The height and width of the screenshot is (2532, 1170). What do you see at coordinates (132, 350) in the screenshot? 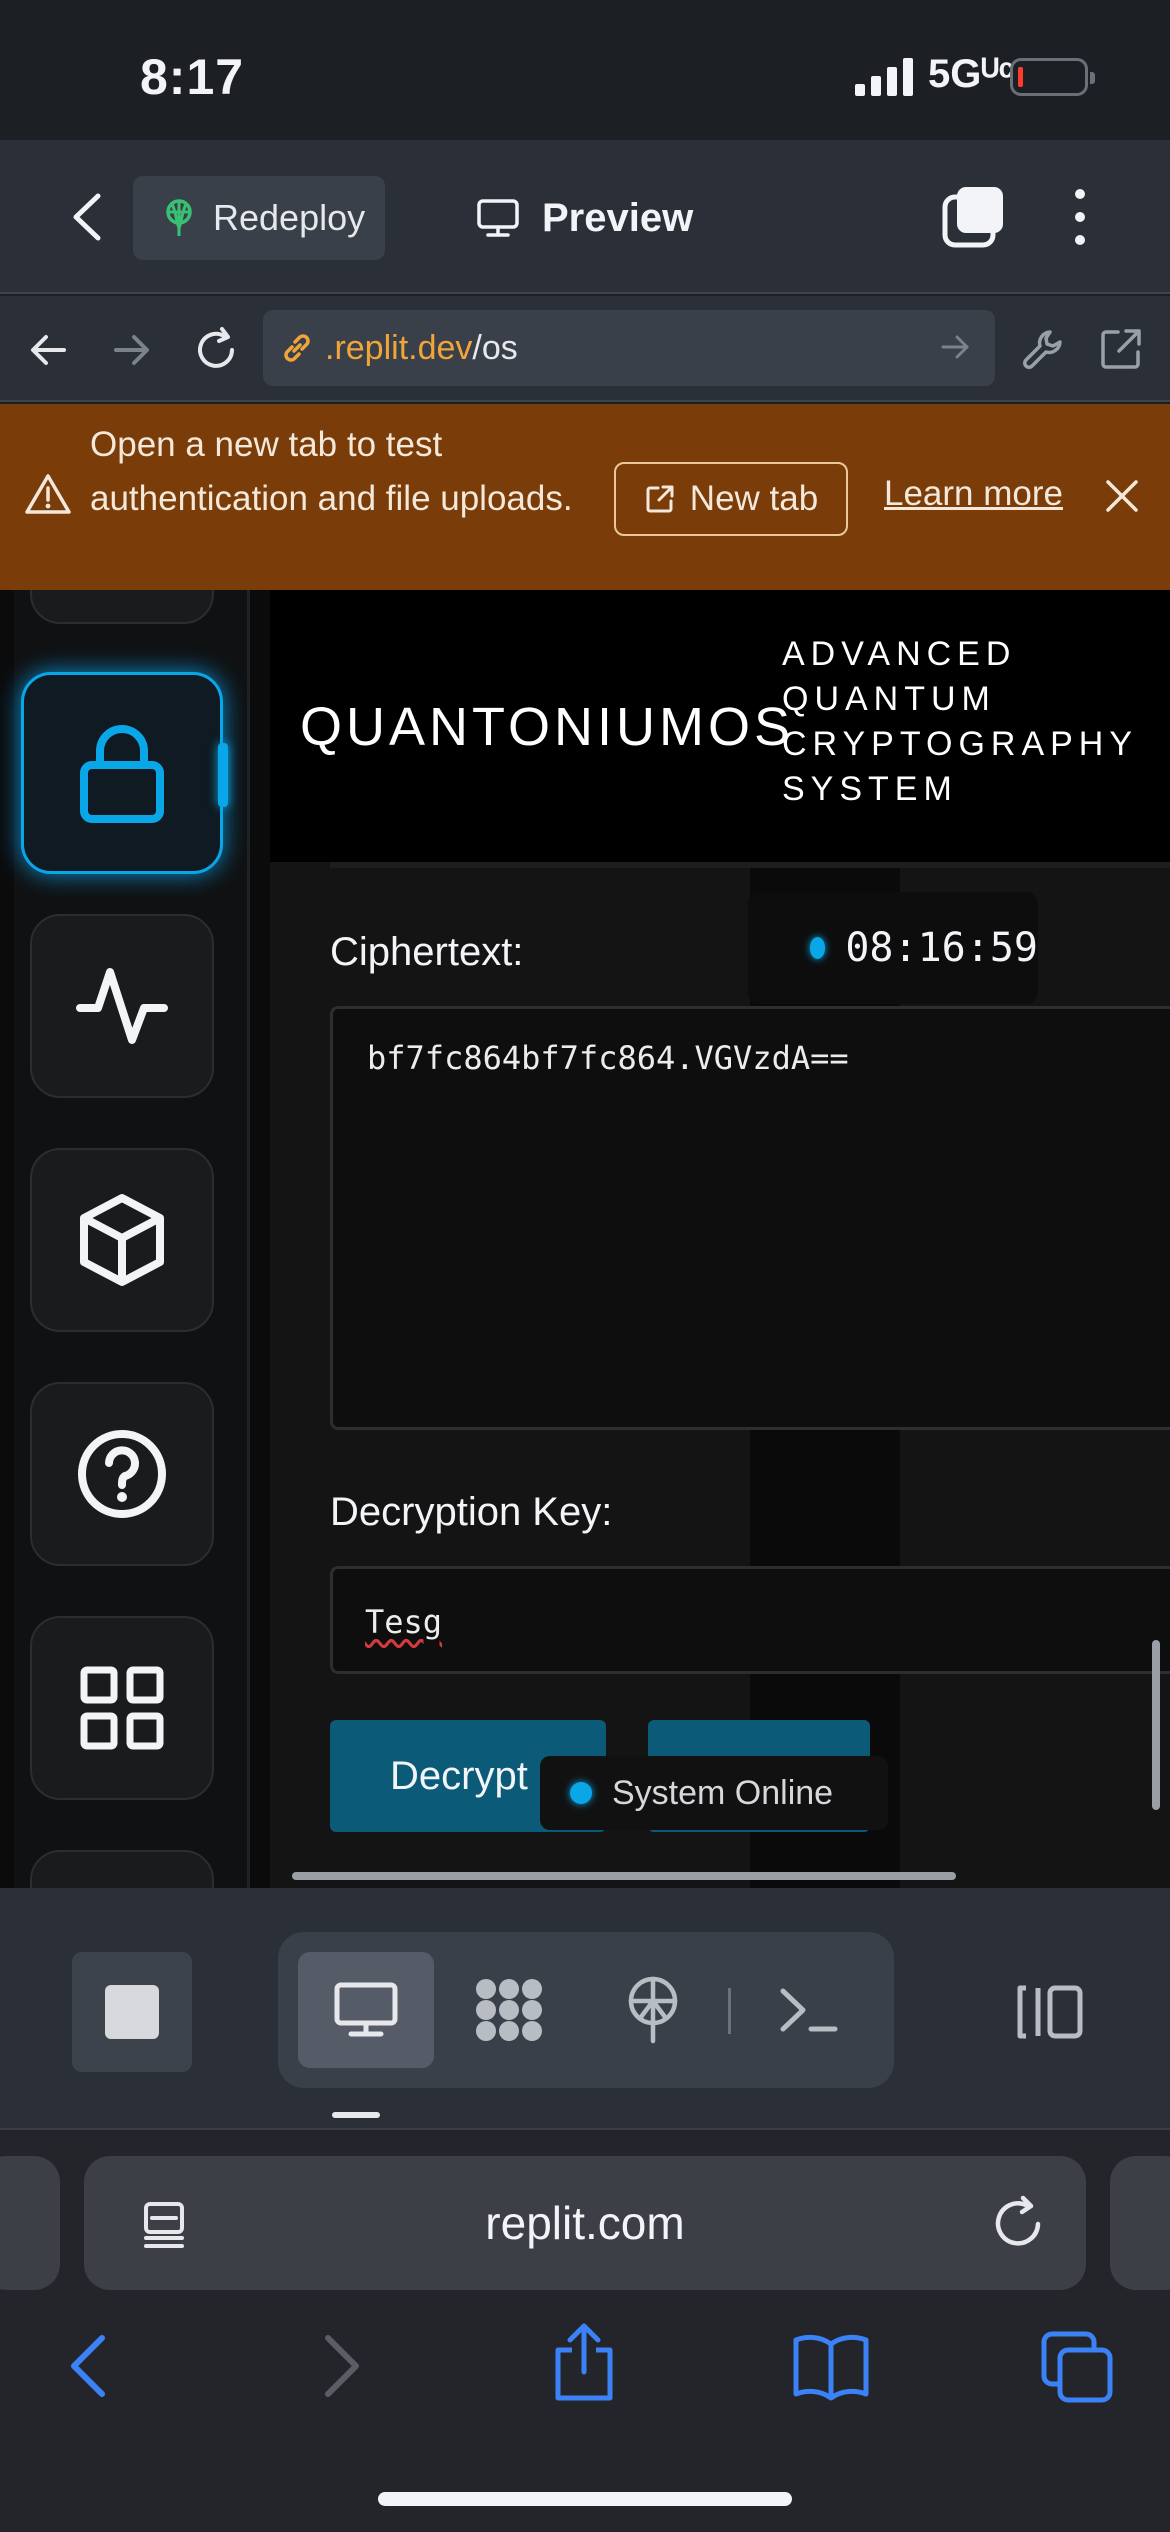
I see `browser-forward-icon` at bounding box center [132, 350].